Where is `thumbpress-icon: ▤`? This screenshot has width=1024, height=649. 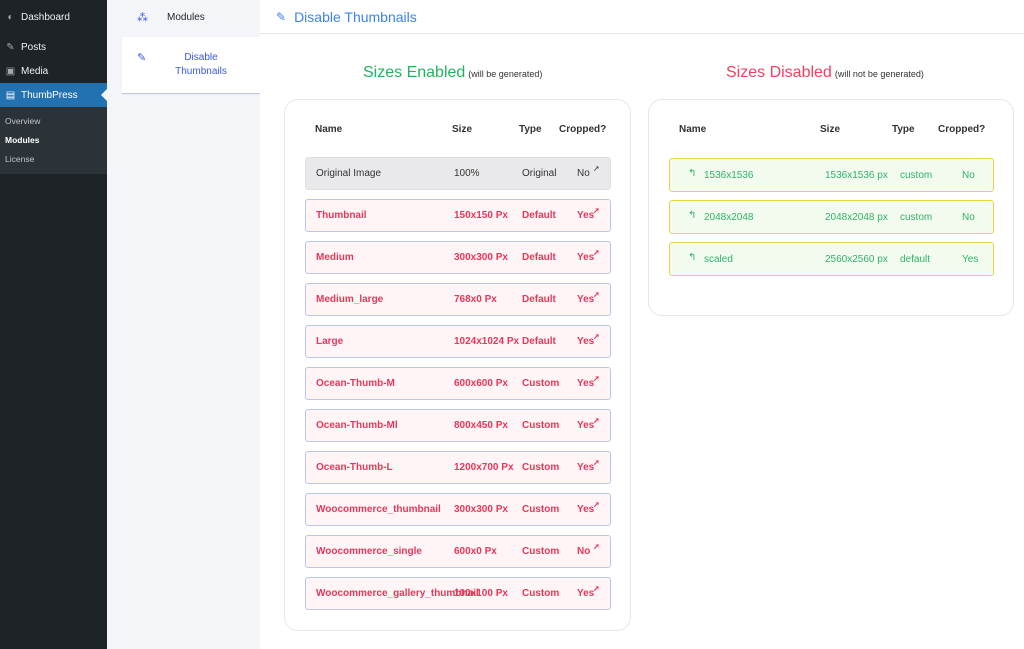
thumbpress-icon: ▤ is located at coordinates (10, 95).